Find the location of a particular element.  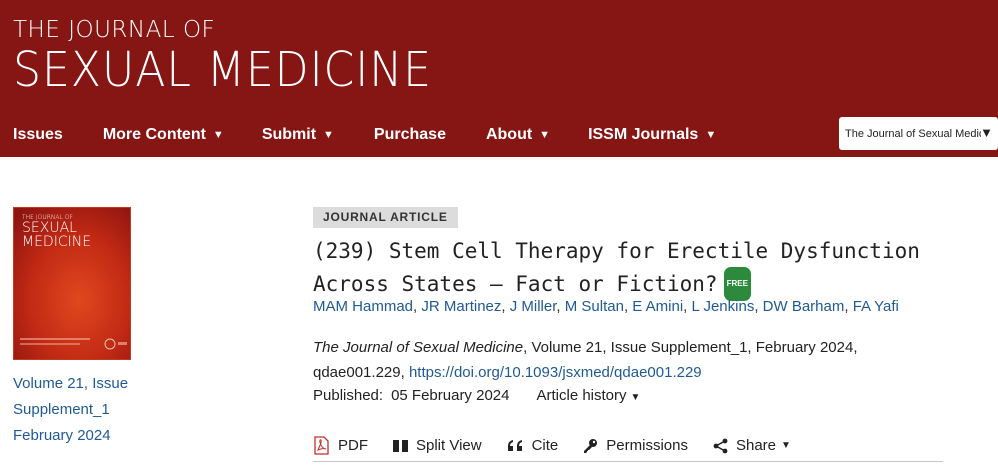

split-view-icon is located at coordinates (400, 445).